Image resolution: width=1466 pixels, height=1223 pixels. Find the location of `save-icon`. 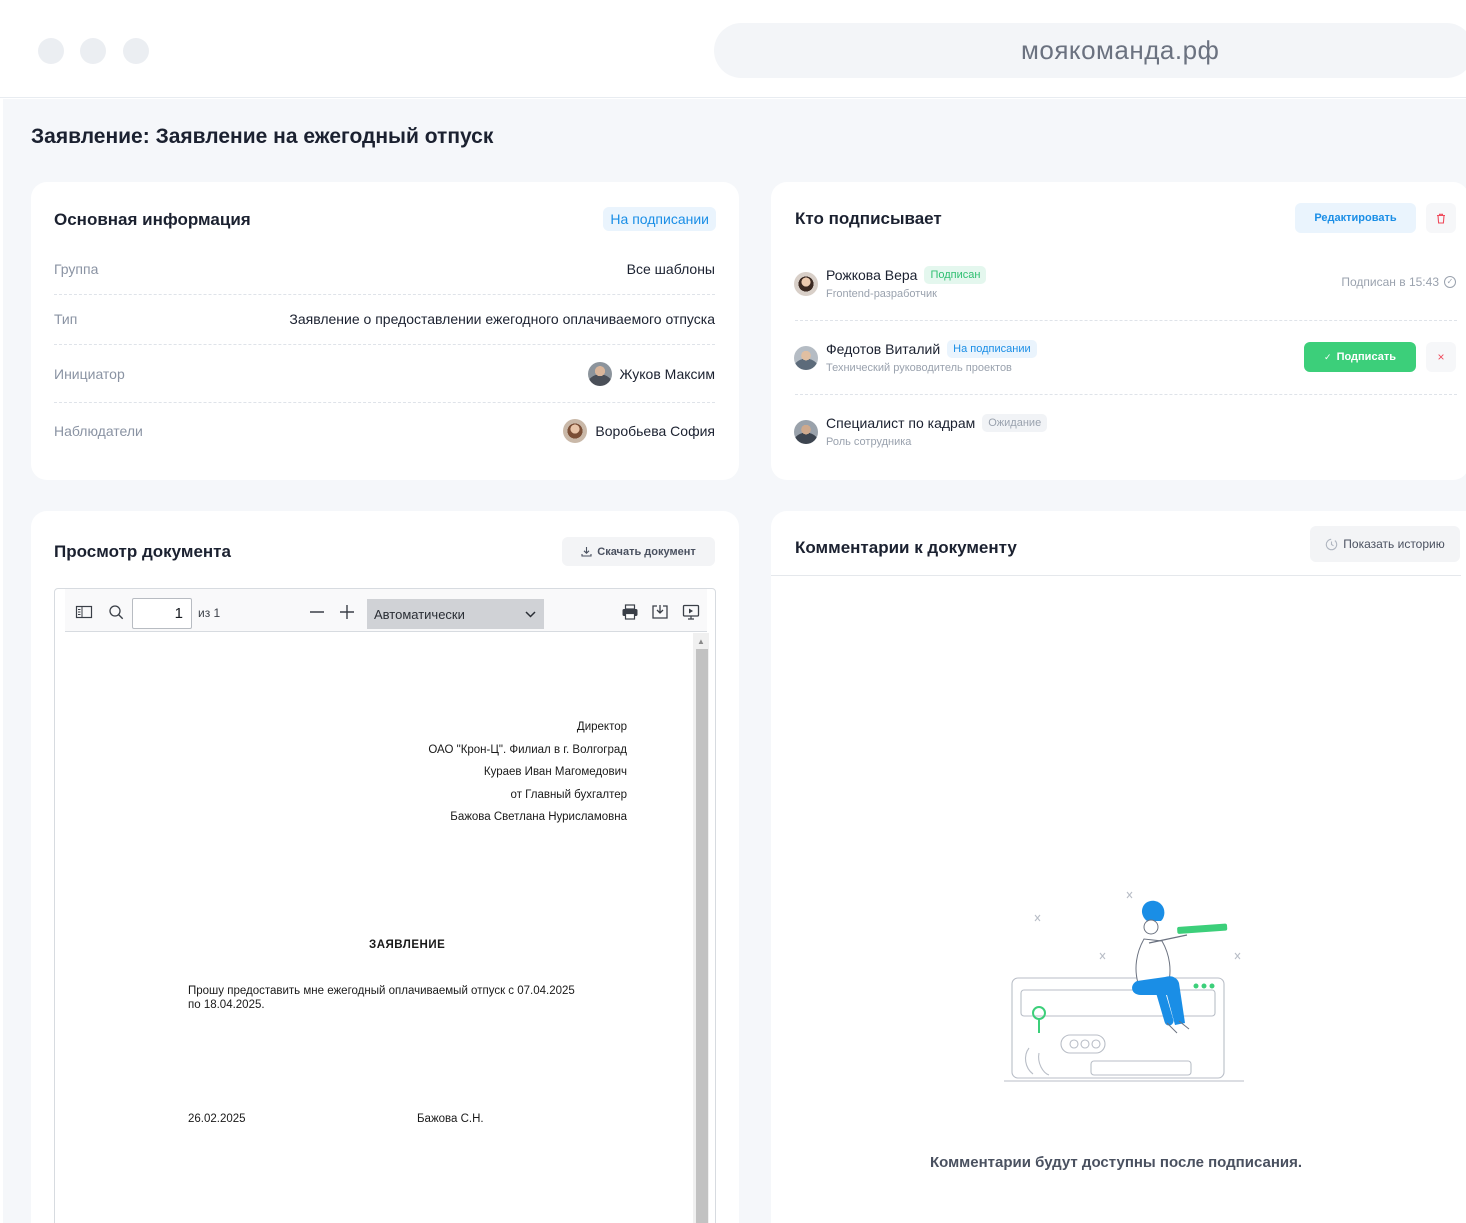

save-icon is located at coordinates (660, 612).